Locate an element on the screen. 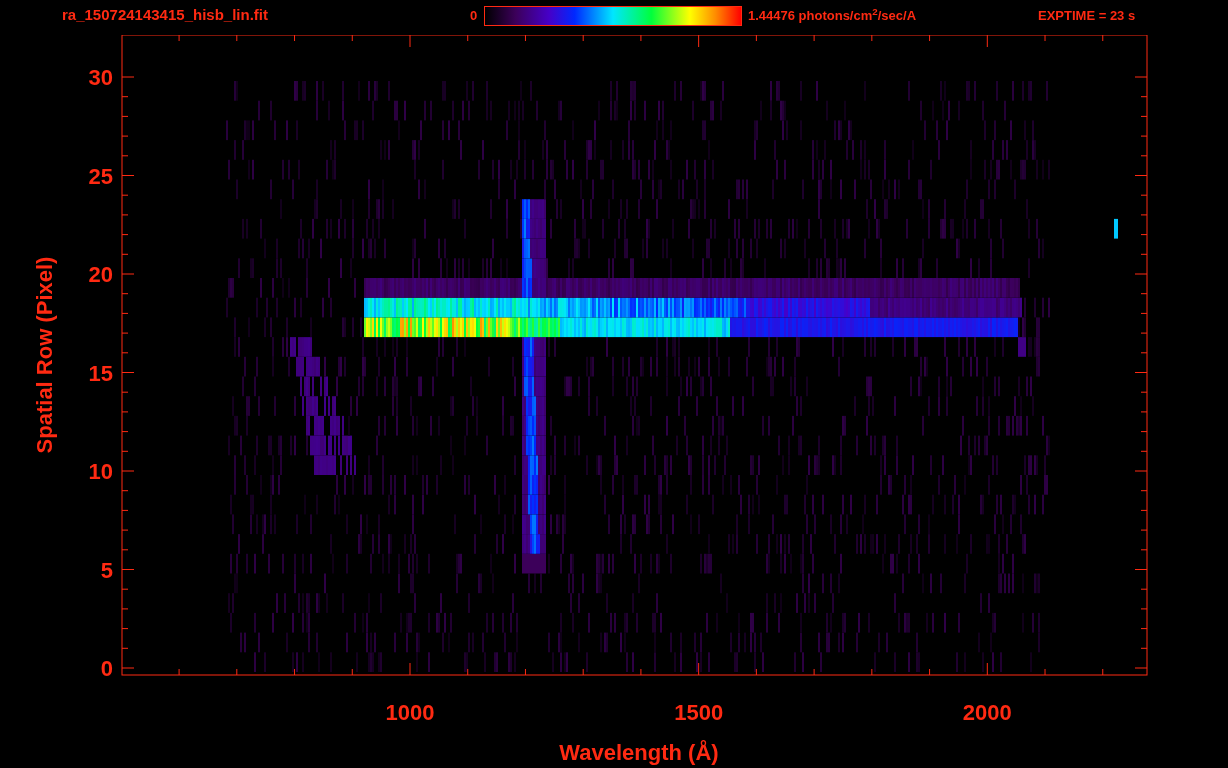  x-tick-label: 1000 is located at coordinates (410, 712).